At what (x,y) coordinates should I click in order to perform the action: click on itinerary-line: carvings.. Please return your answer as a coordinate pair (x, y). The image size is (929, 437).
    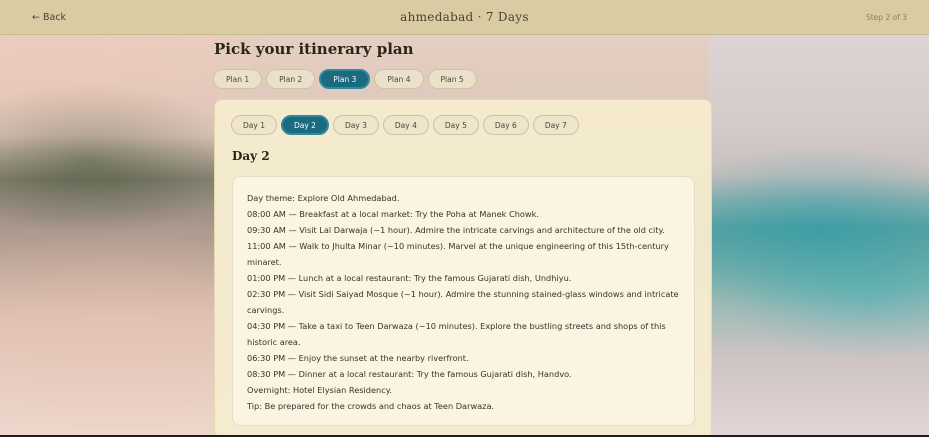
    Looking at the image, I should click on (266, 310).